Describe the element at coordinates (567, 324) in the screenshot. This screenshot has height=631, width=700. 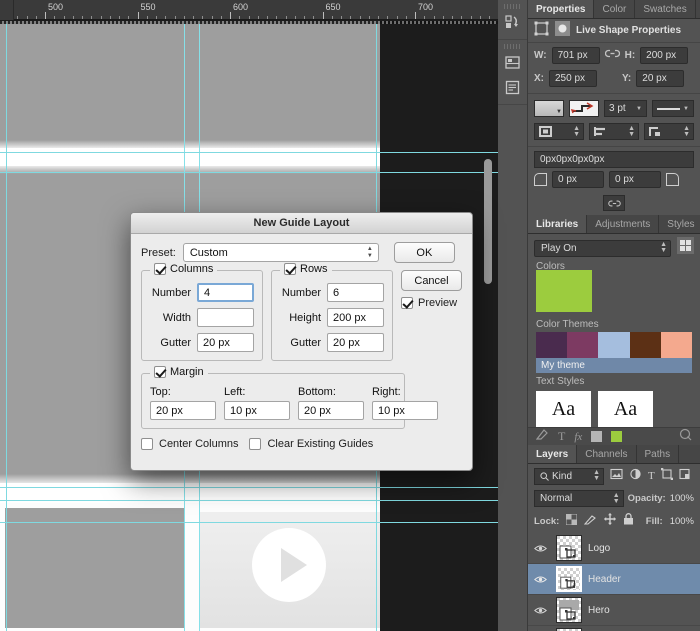
I see `libraries-color-themes-label: Color Themes` at that location.